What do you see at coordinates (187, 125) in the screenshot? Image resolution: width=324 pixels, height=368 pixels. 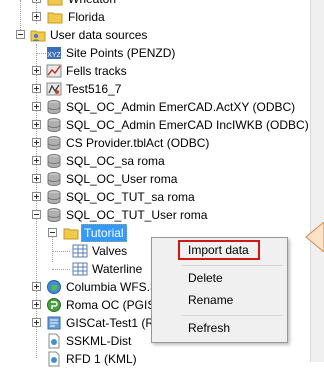 I see `tree-item-label: SQL_OC_Admin EmerCAD IncIWKB (ODBC)` at bounding box center [187, 125].